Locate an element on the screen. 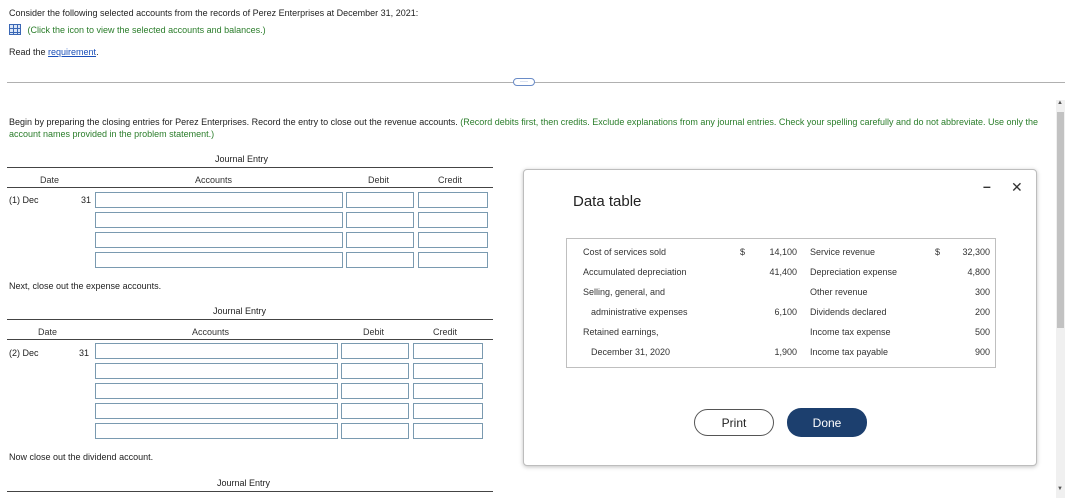  table-grid-icon is located at coordinates (15, 29).